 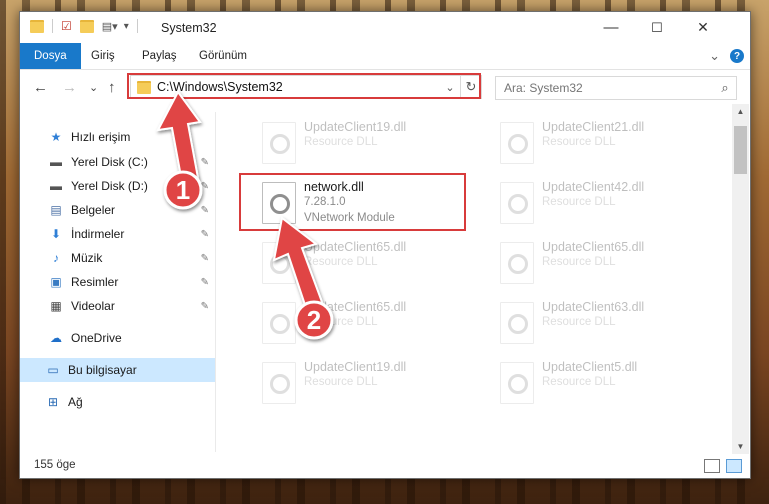 What do you see at coordinates (189, 28) in the screenshot?
I see `window-title: System32` at bounding box center [189, 28].